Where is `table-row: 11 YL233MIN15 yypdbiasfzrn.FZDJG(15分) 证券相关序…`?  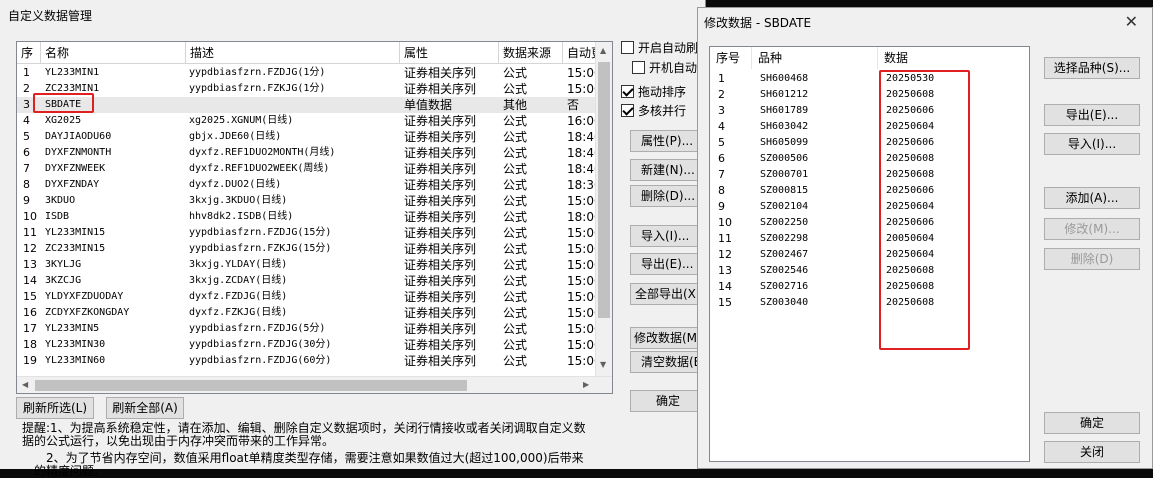
table-row: 11 YL233MIN15 yypdbiasfzrn.FZDJG(15分) 证券相关序… is located at coordinates (314, 233).